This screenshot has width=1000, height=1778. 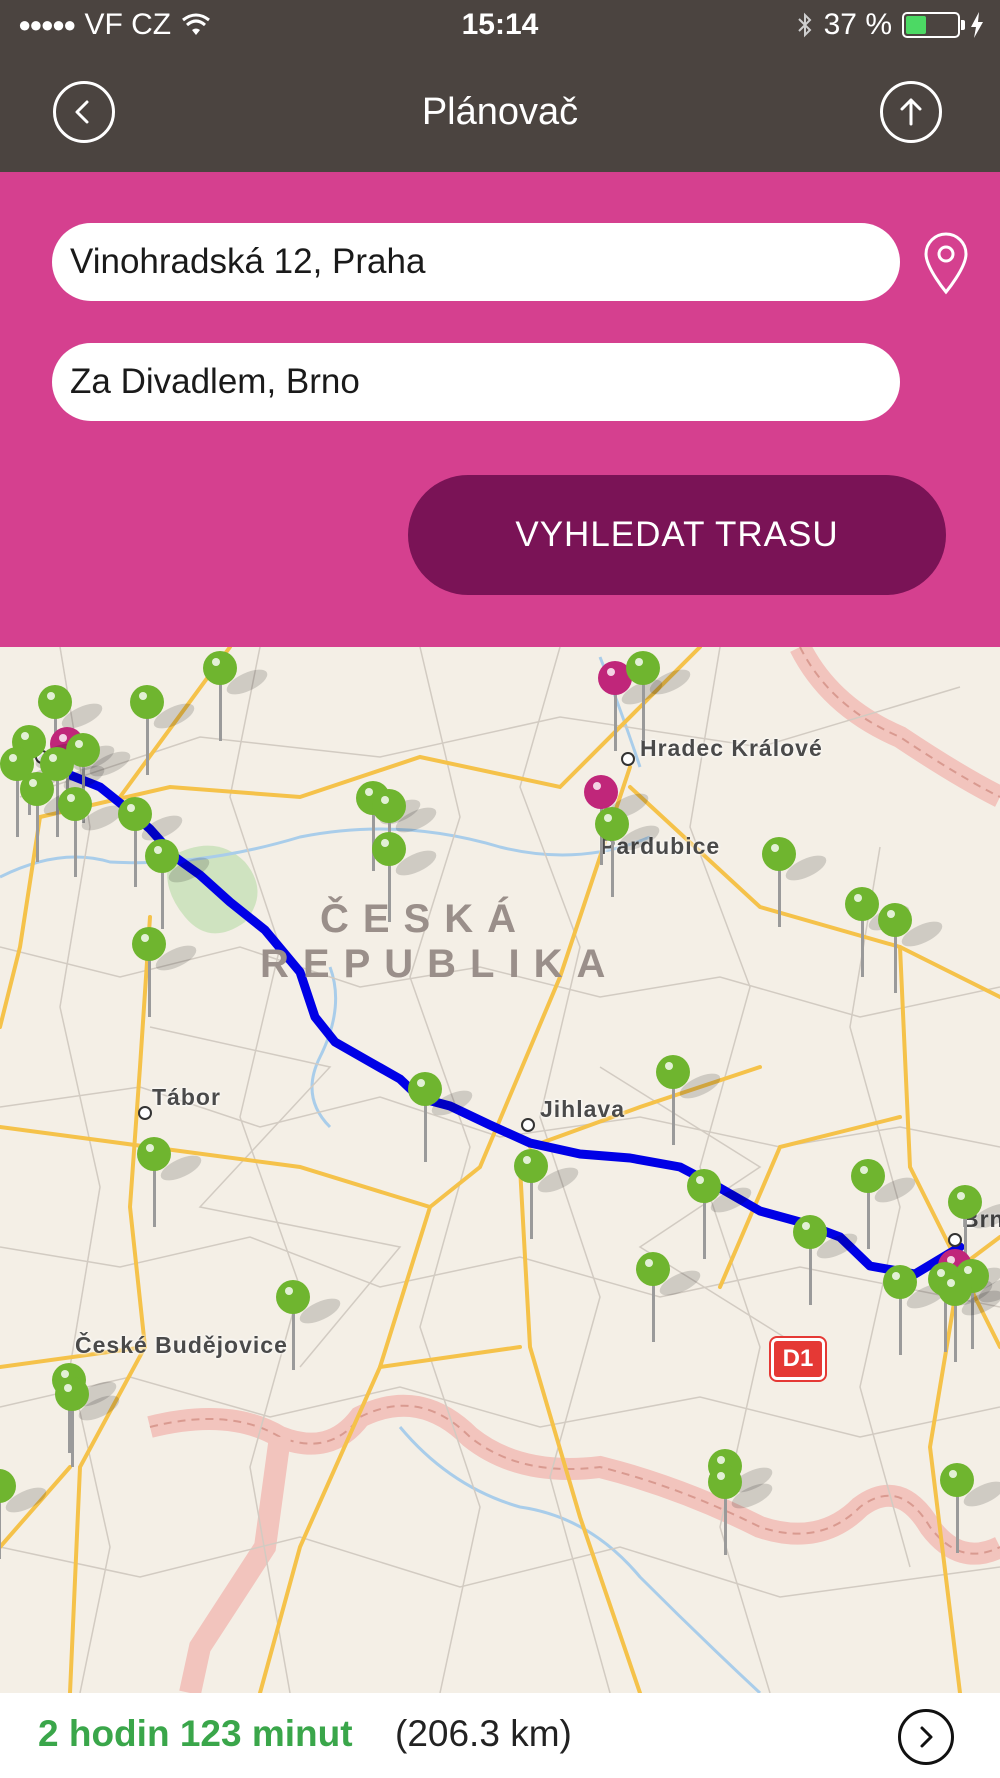 What do you see at coordinates (933, 25) in the screenshot?
I see `battery-icon` at bounding box center [933, 25].